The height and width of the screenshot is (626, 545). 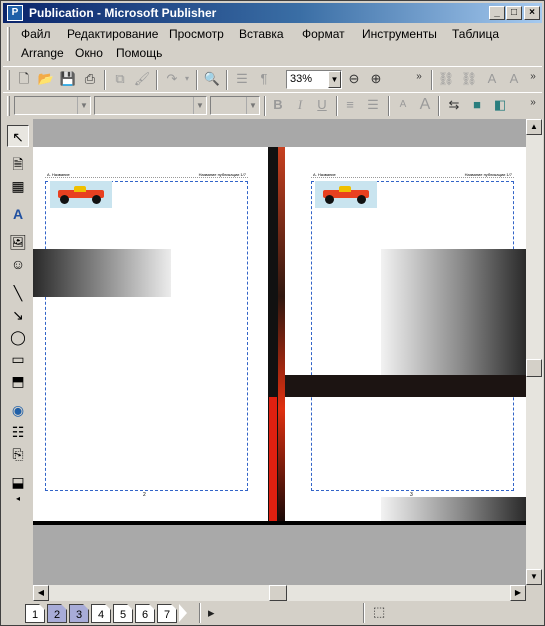 I want to click on page-next-icon, so click(x=183, y=613).